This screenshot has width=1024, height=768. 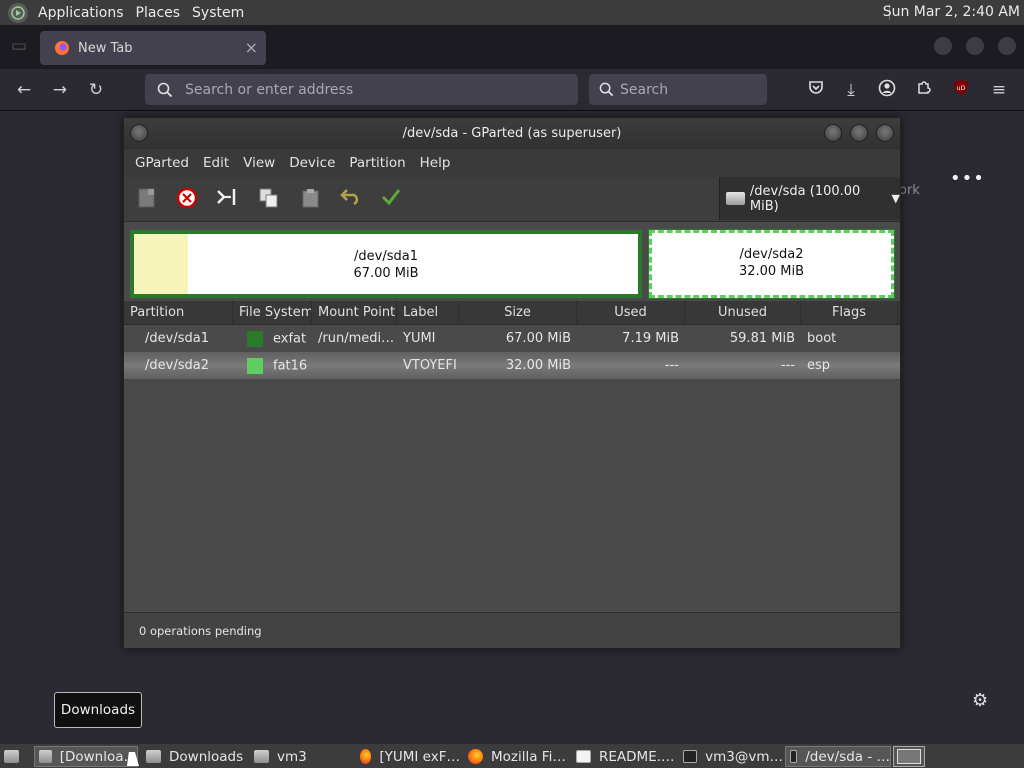 What do you see at coordinates (1007, 46) in the screenshot?
I see `close-window-icon` at bounding box center [1007, 46].